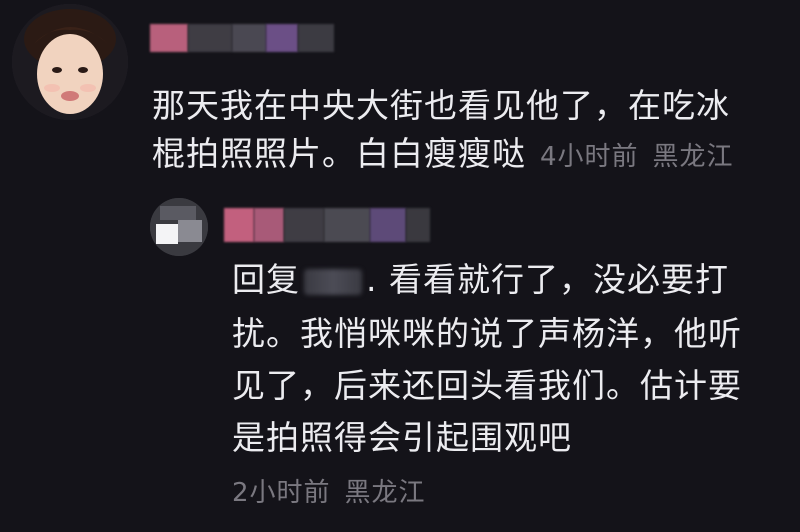  What do you see at coordinates (547, 279) in the screenshot?
I see `reply-text: . 看看就行了，没必要打` at bounding box center [547, 279].